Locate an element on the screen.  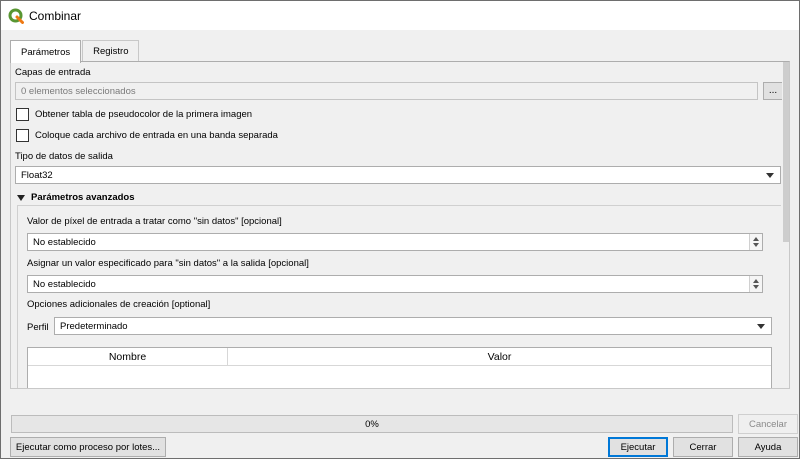
tab-bar: Parámetros Registro is located at coordinates (75, 51).